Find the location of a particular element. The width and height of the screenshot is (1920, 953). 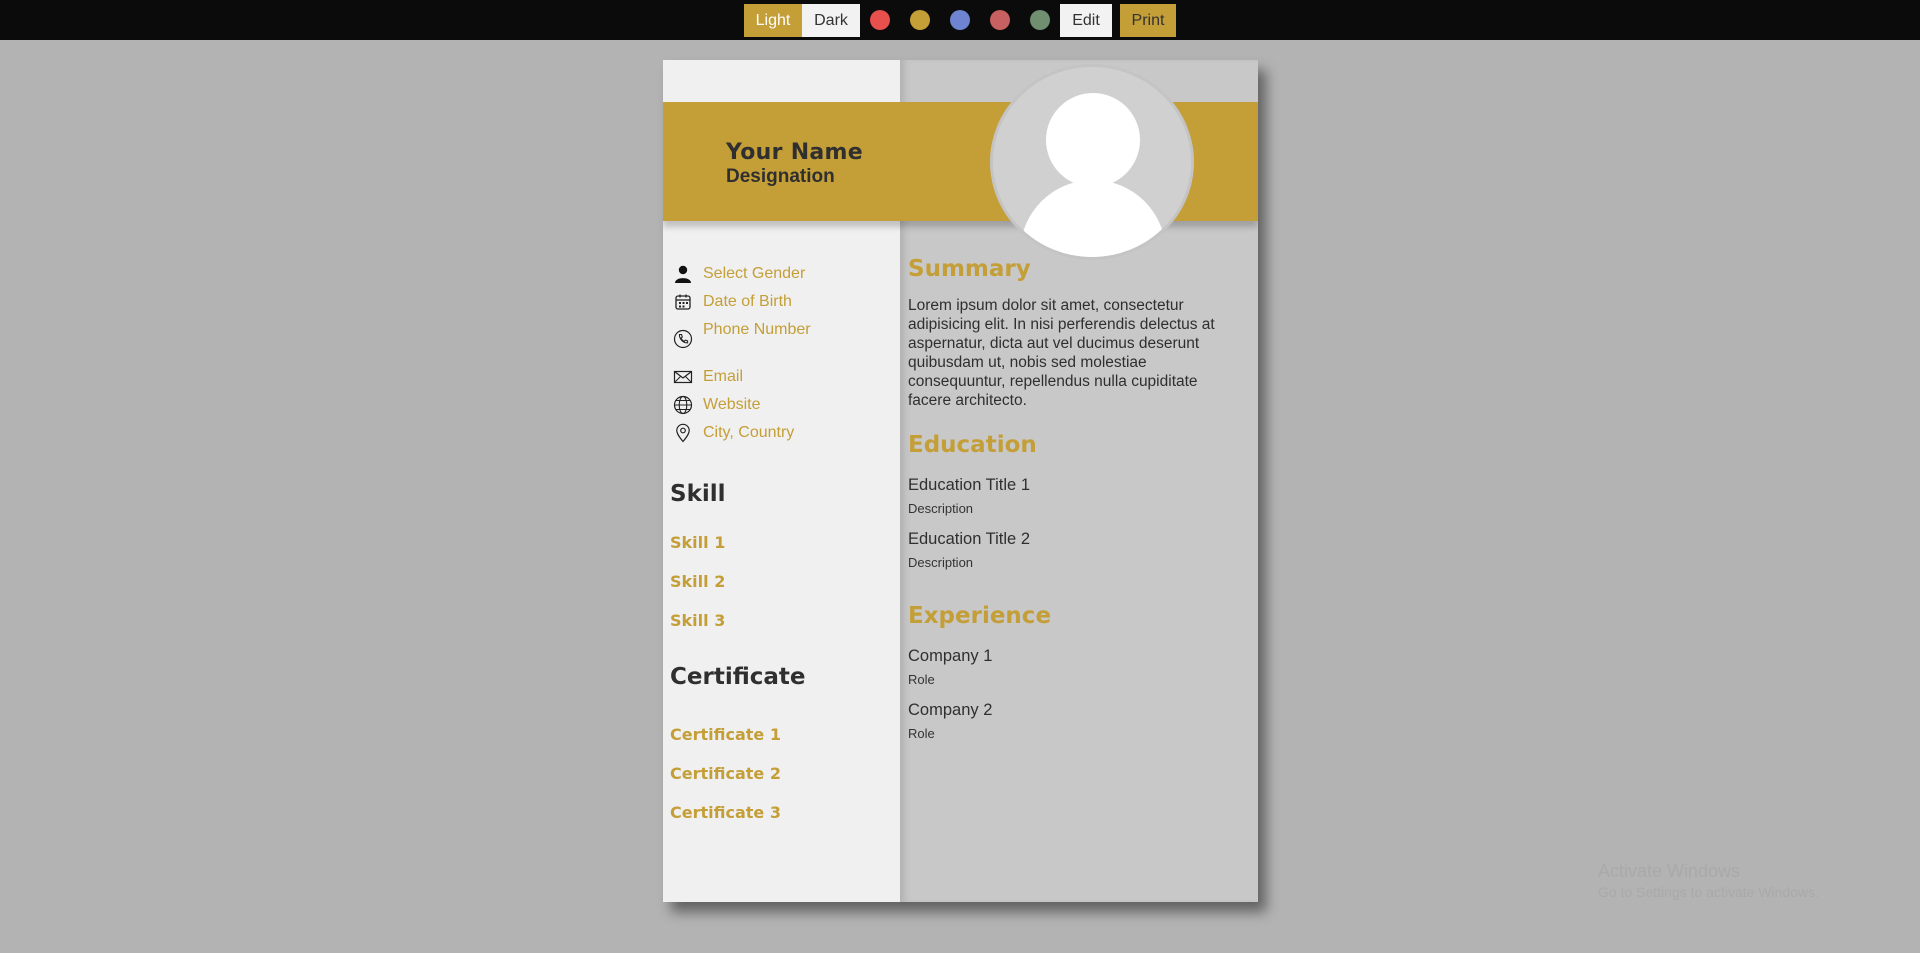

education-title: Education Title 1 is located at coordinates (969, 485).